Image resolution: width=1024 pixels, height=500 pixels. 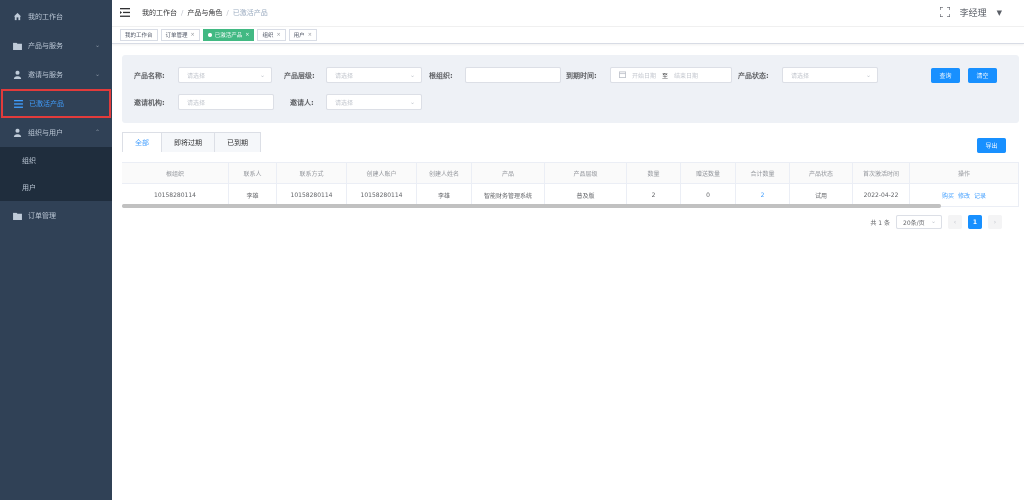 I want to click on top-navbar: 我的工作台 / 产品与角色 / 已激活产品 李经理 ▼, so click(x=568, y=13).